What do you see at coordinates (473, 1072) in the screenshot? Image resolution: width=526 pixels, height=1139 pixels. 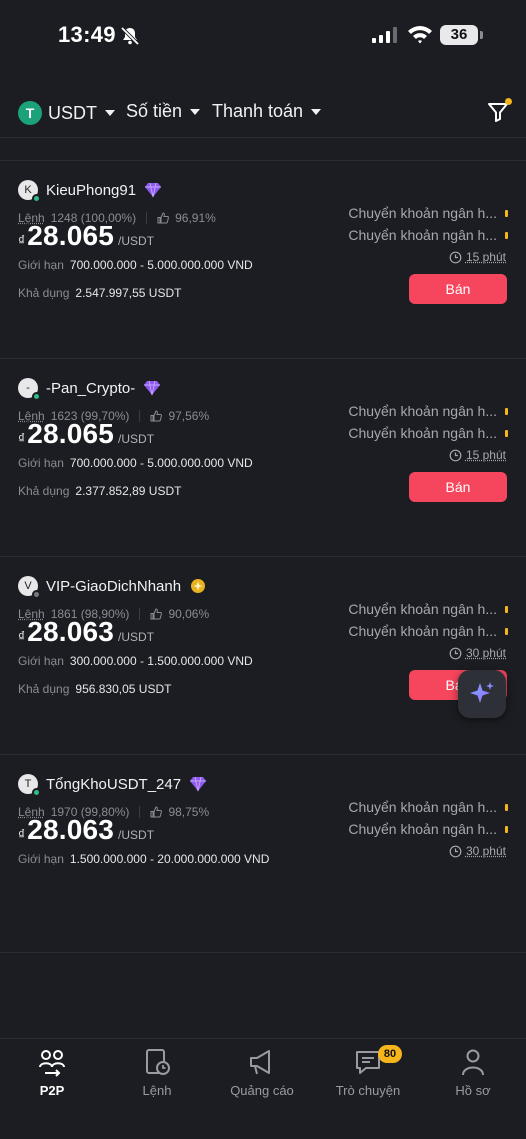 I see `nav-profile: Hồ sơ` at bounding box center [473, 1072].